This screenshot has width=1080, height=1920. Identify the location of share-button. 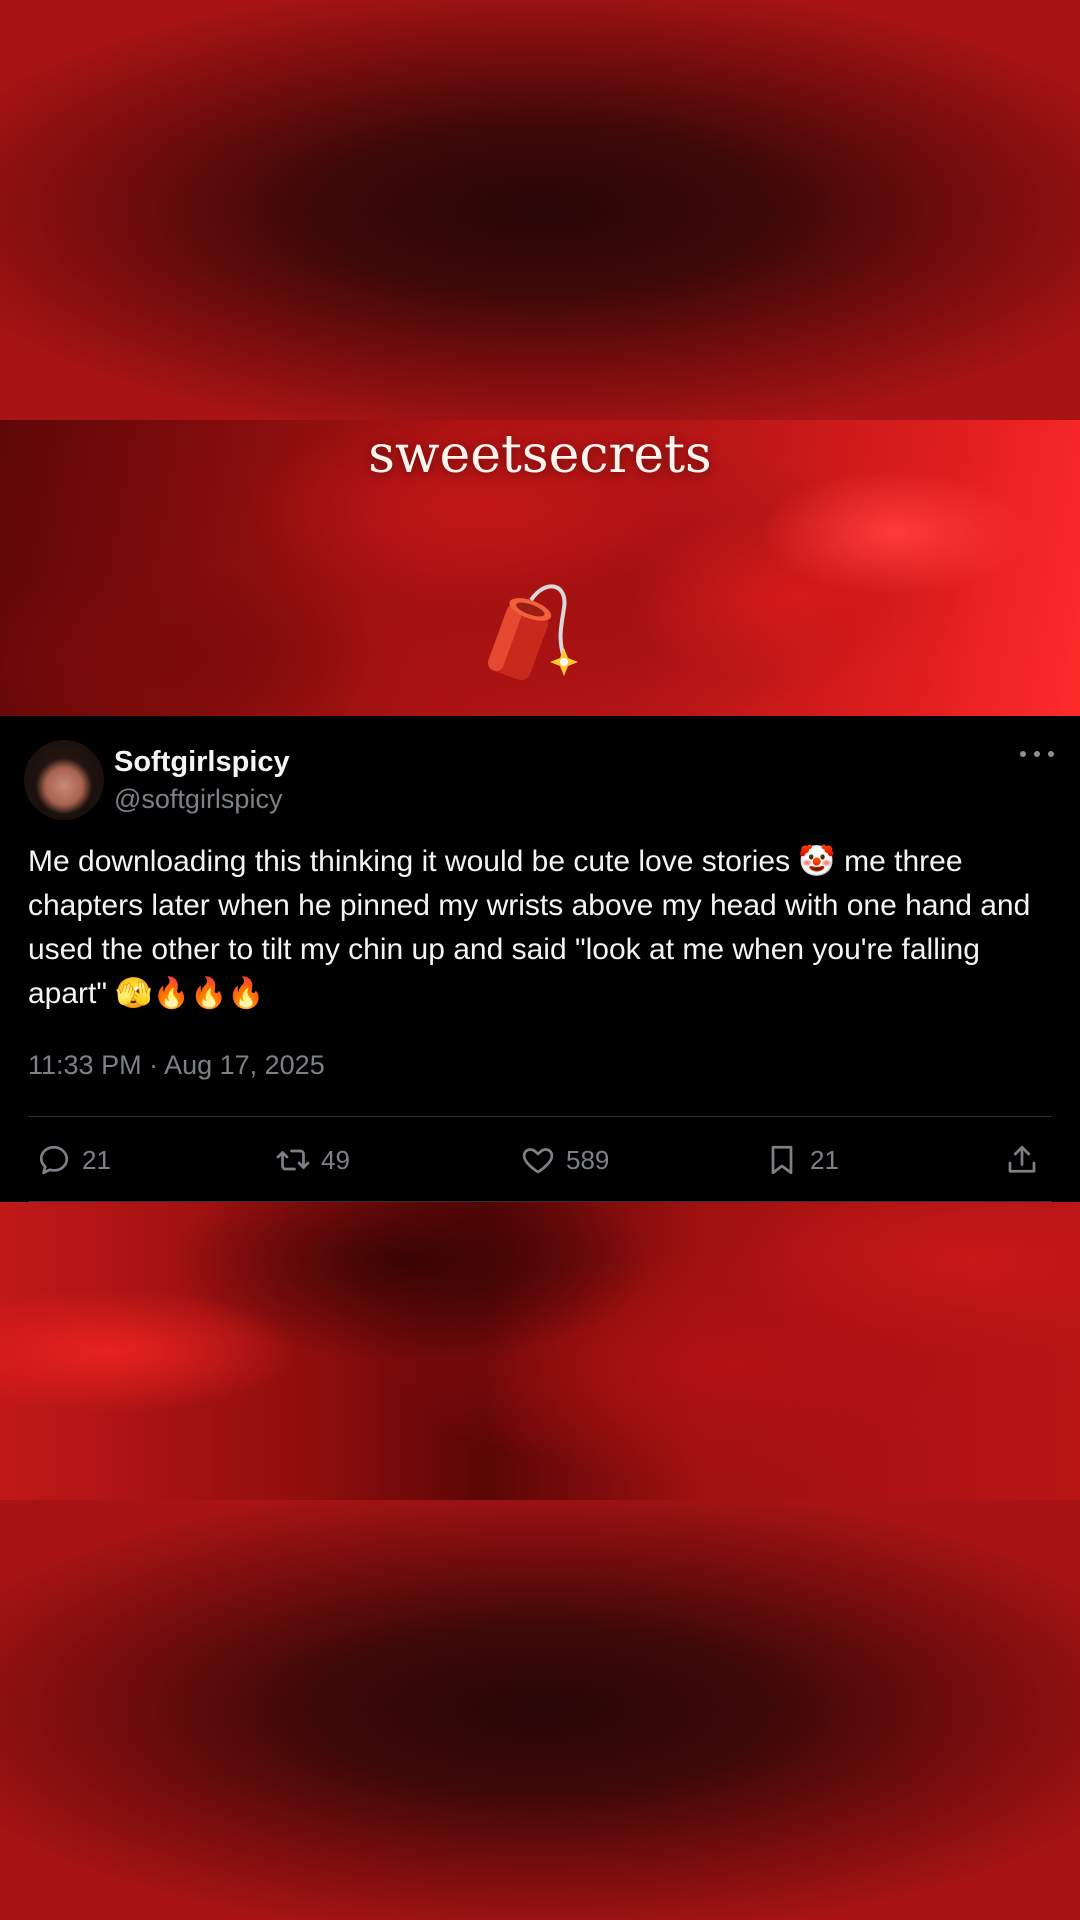
(1027, 1160).